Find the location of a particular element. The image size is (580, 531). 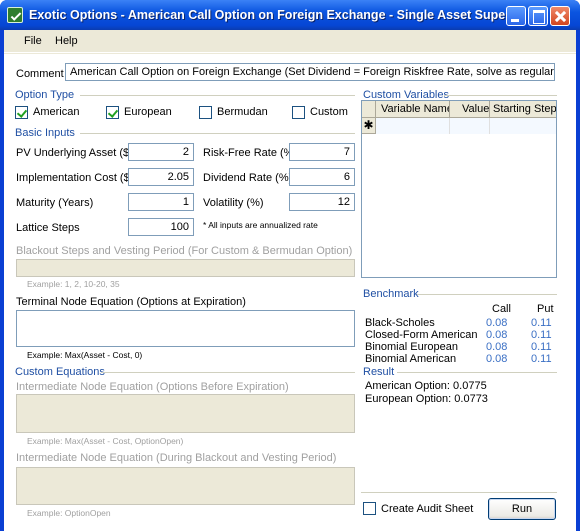

dividend-rate-field: 6 is located at coordinates (322, 177).